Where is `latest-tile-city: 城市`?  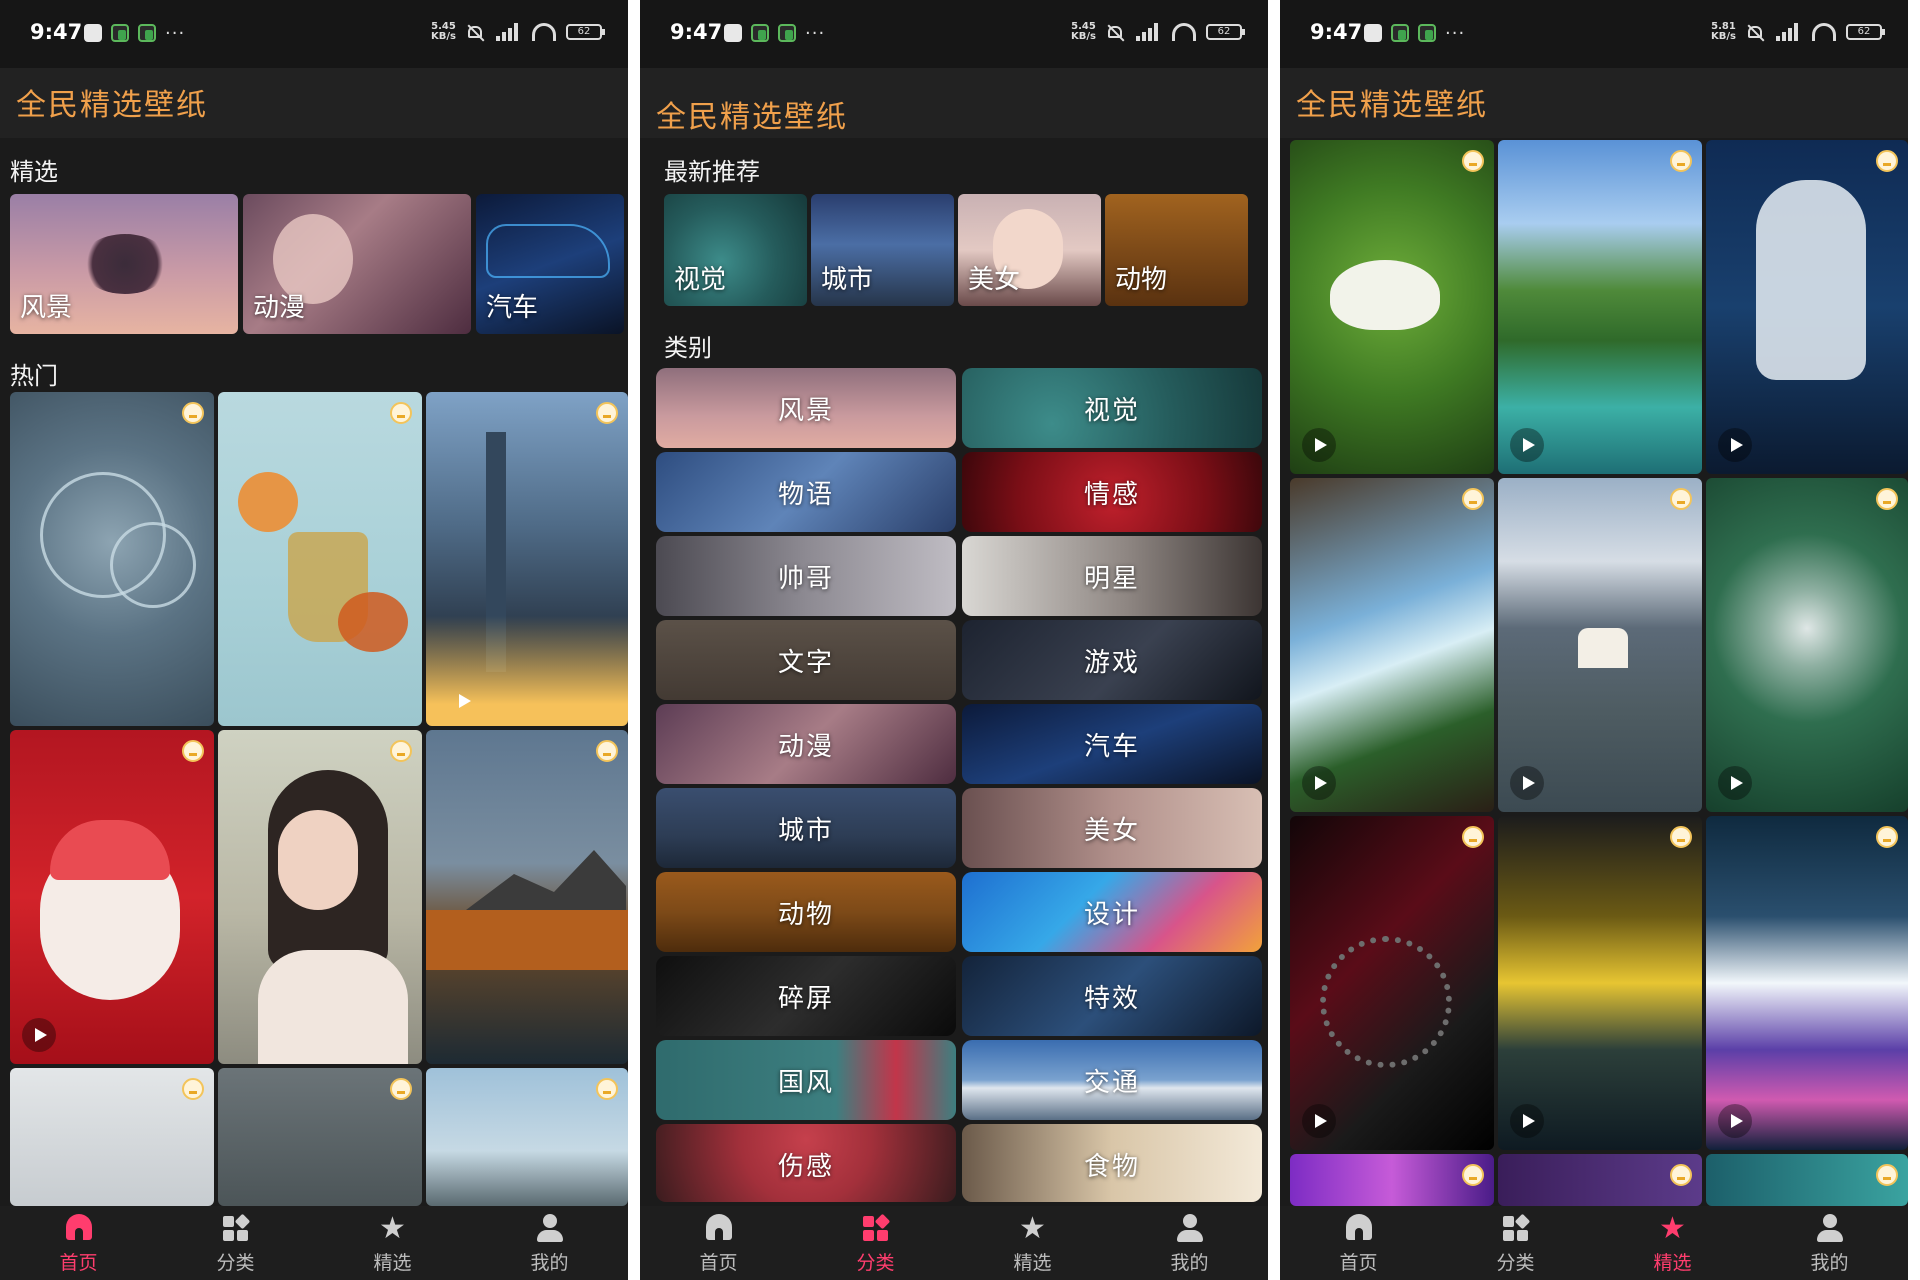
latest-tile-city: 城市 is located at coordinates (882, 250).